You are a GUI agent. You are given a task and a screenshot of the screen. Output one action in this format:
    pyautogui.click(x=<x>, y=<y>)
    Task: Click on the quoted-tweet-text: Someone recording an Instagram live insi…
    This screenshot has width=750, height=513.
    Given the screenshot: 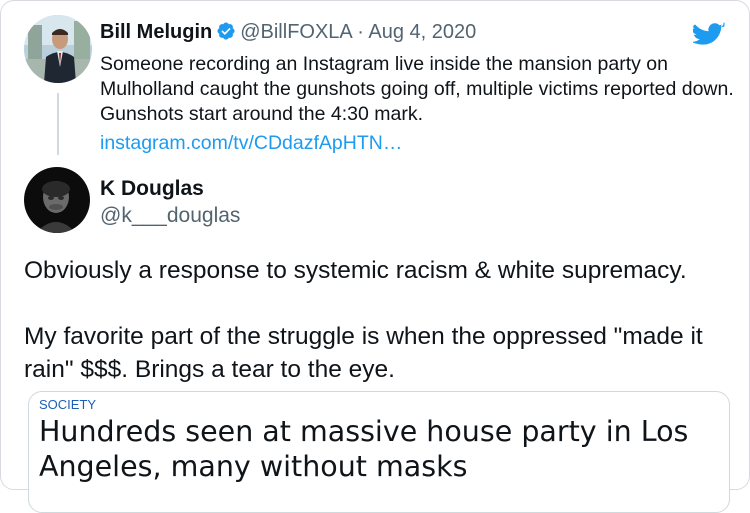 What is the action you would take?
    pyautogui.click(x=417, y=89)
    